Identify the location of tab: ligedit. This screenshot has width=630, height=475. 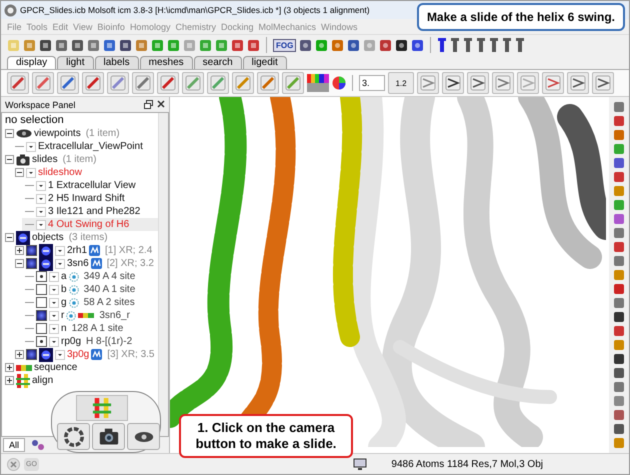
(264, 62).